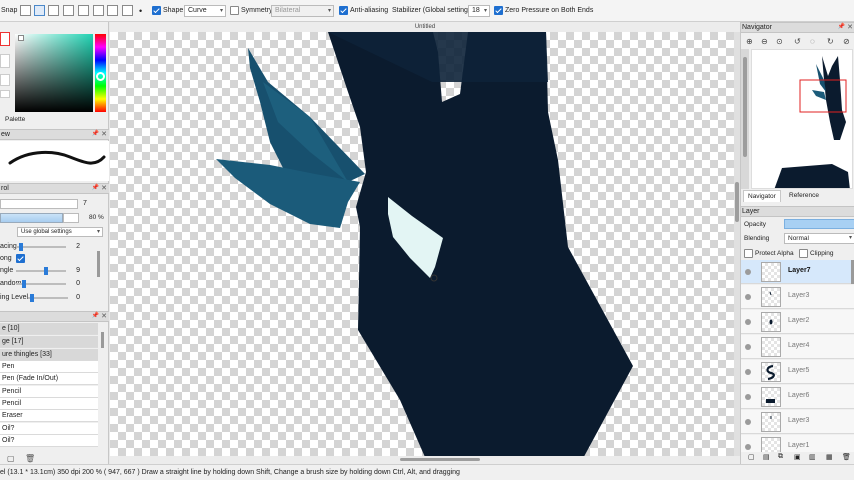 This screenshot has height=480, width=854. Describe the element at coordinates (60, 232) in the screenshot. I see `brush-blend-select: Use global settings` at that location.